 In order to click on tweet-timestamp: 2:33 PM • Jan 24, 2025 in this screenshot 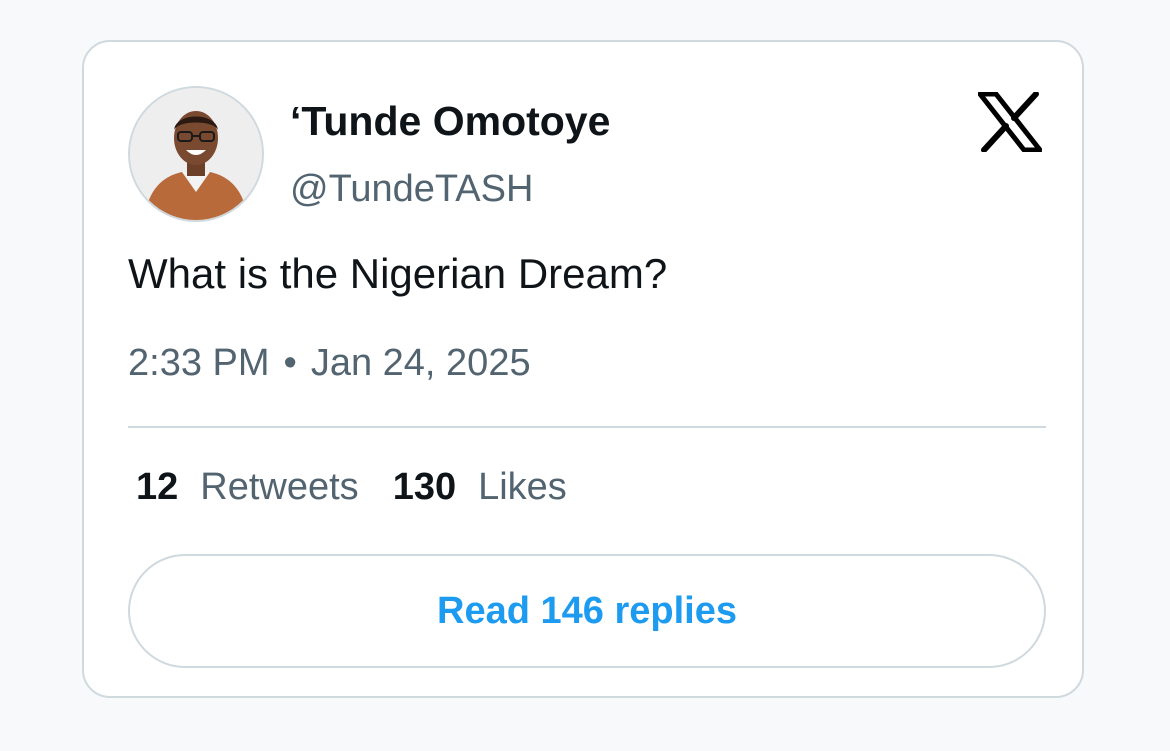, I will do `click(329, 363)`.